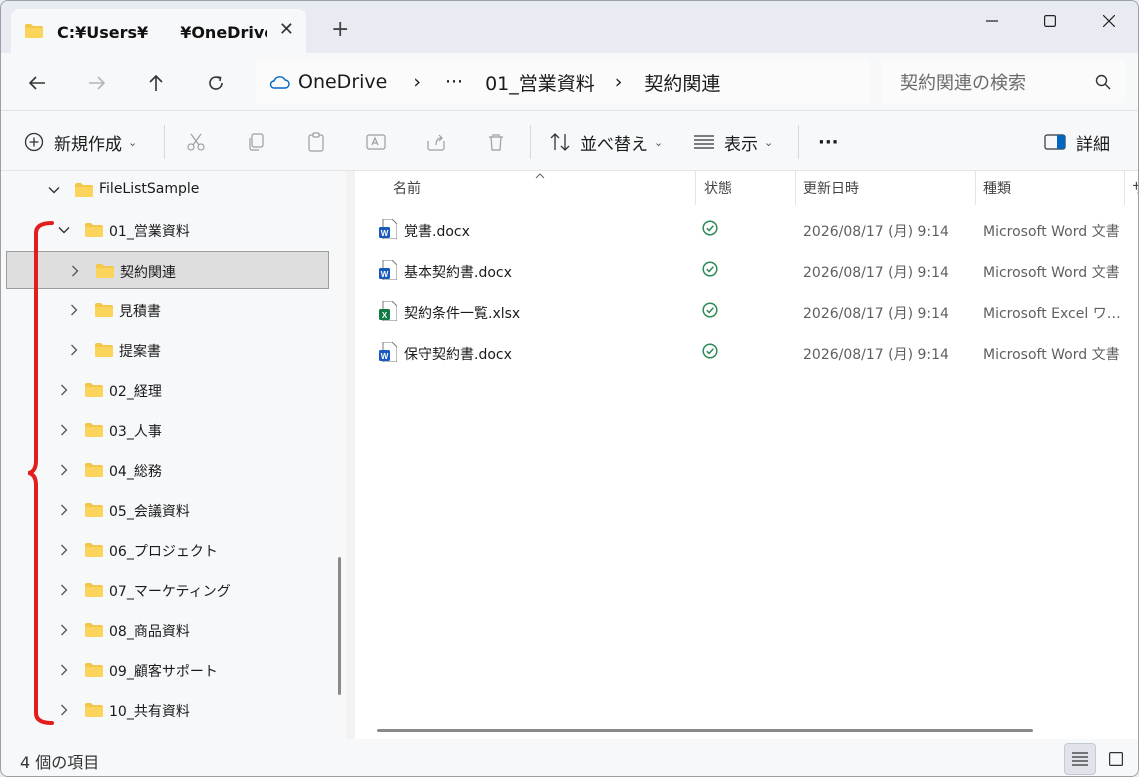  Describe the element at coordinates (454, 82) in the screenshot. I see `crumb-overflow: ···` at that location.